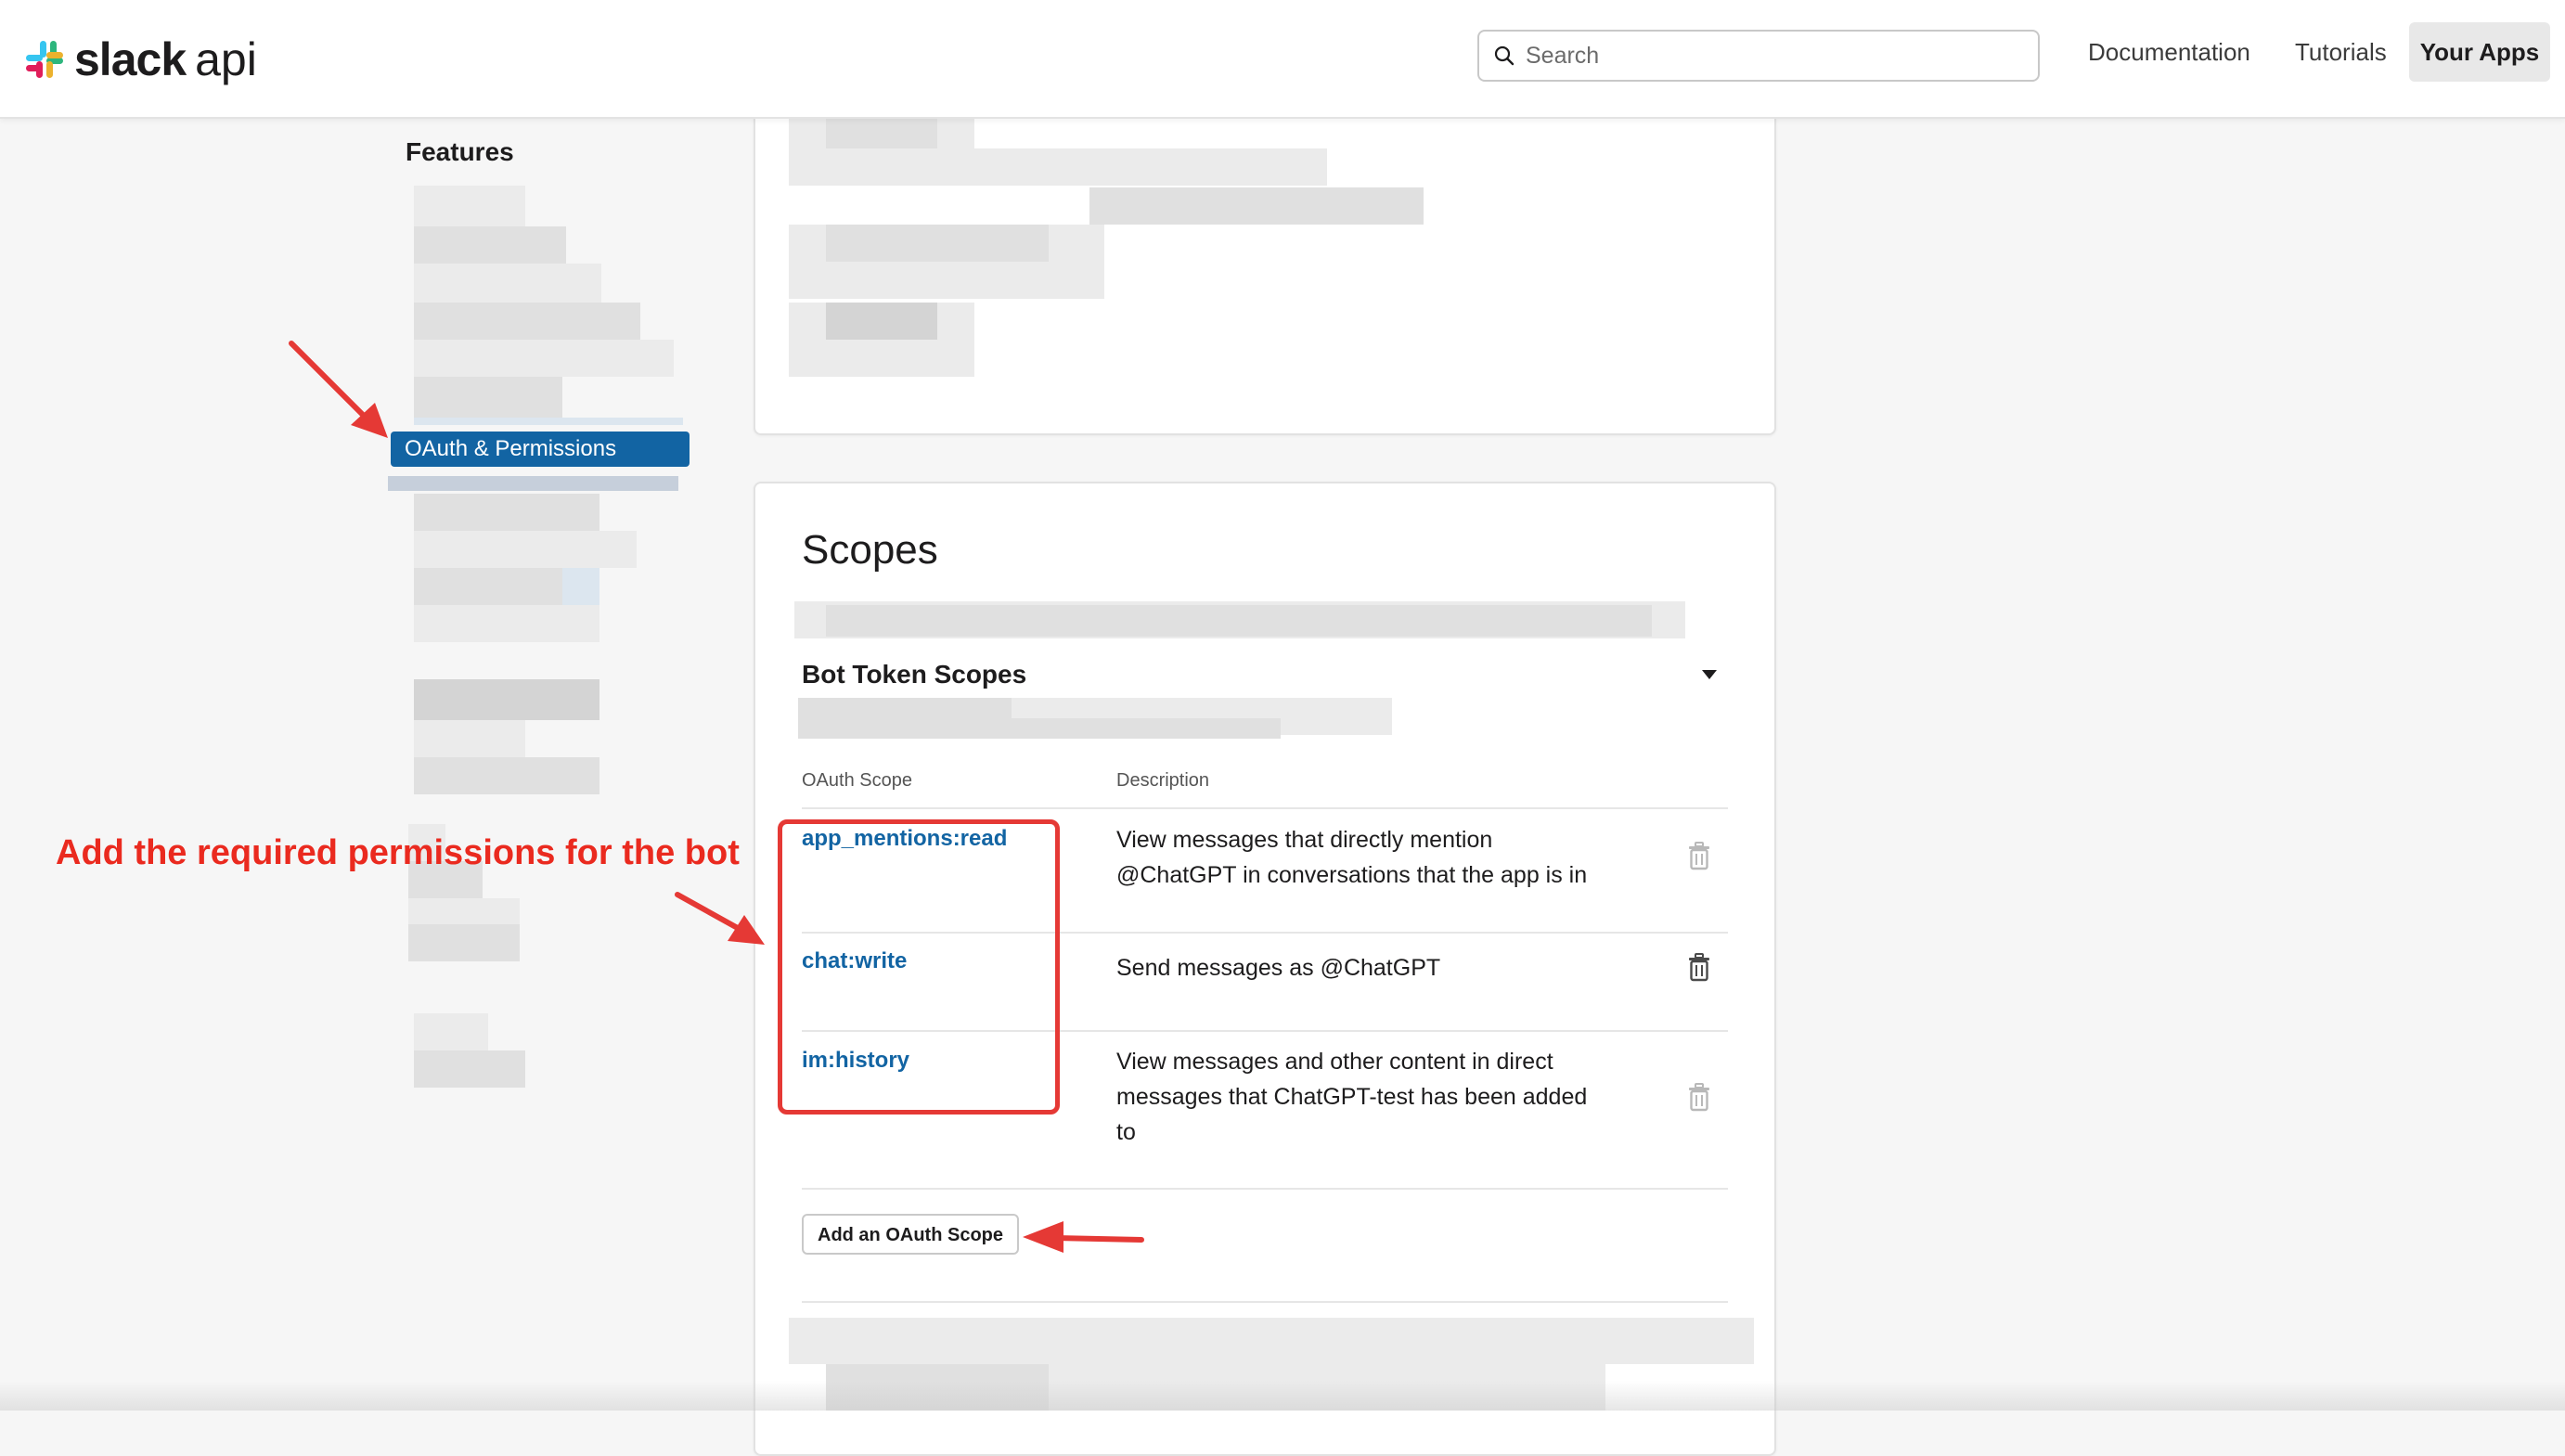 This screenshot has width=2565, height=1456. What do you see at coordinates (1282, 1396) in the screenshot?
I see `bottom-fade` at bounding box center [1282, 1396].